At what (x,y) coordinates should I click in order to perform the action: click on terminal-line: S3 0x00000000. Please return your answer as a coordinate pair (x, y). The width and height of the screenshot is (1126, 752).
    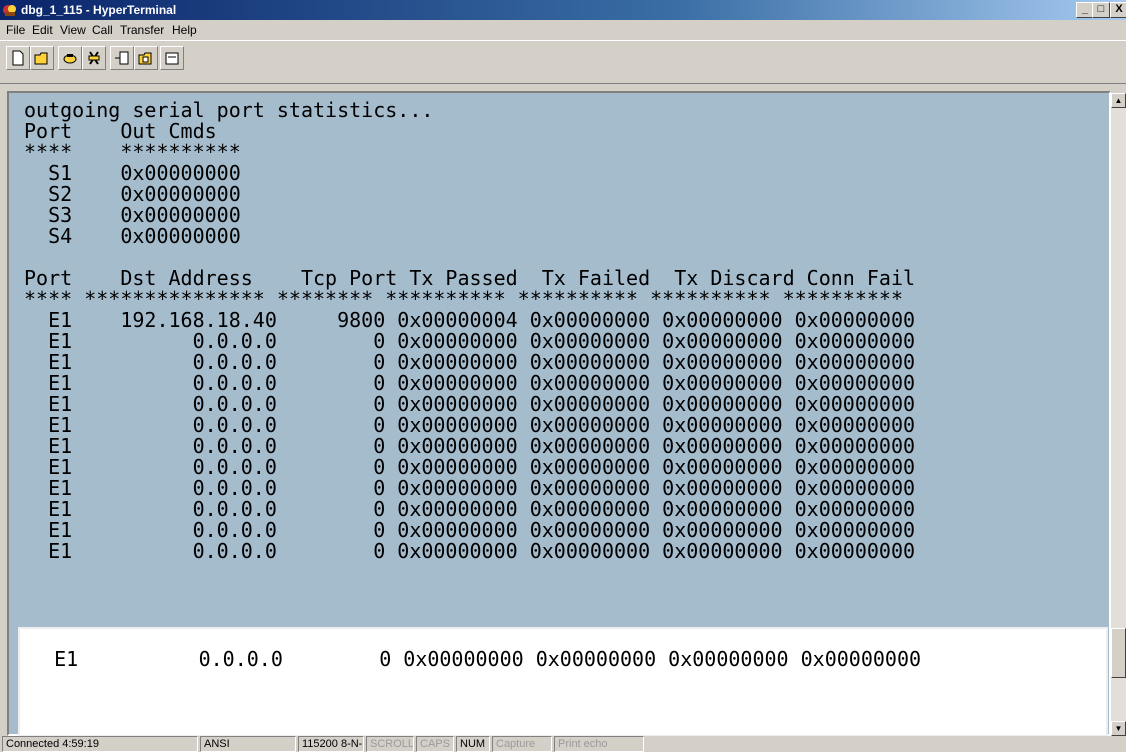
    Looking at the image, I should click on (132, 215).